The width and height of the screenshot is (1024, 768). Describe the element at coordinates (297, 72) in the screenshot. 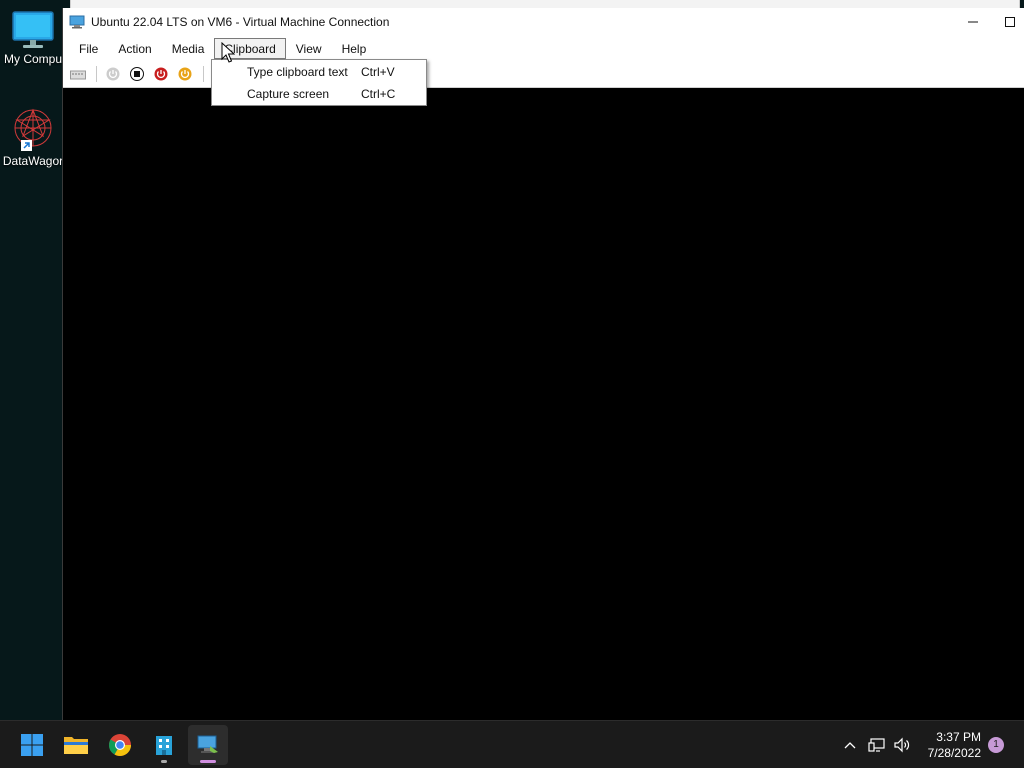

I see `menu-item-label: Type clipboard text` at that location.